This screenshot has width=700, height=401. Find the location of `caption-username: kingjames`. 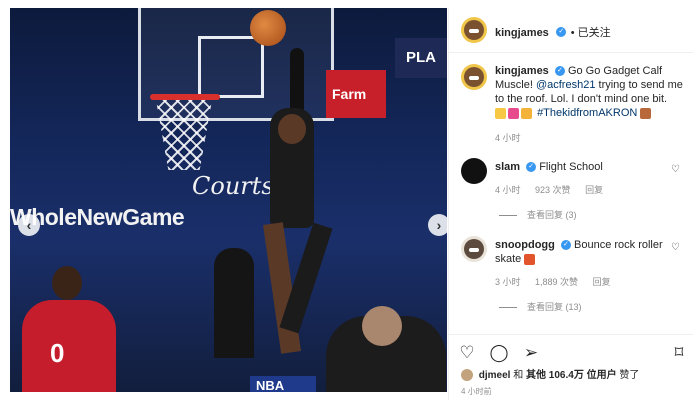

caption-username: kingjames is located at coordinates (522, 71).